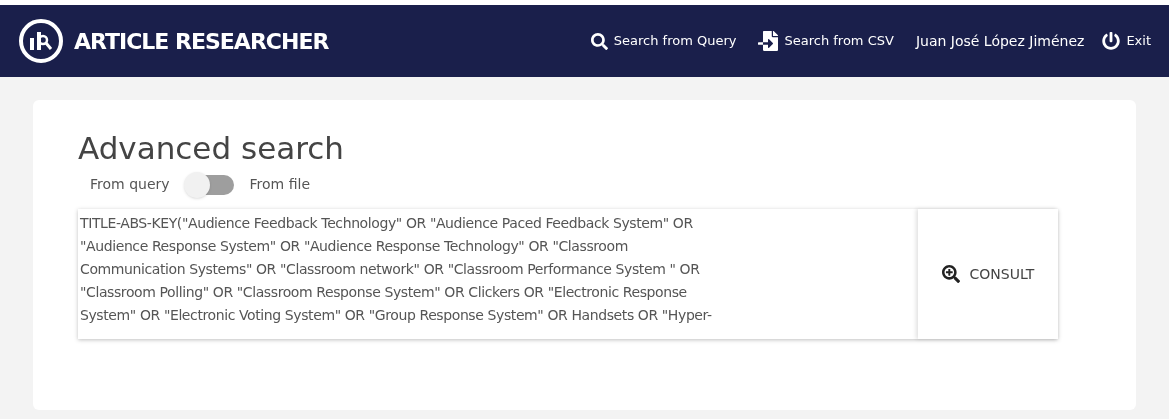 This screenshot has width=1169, height=419. I want to click on nav-link: Search from CSV, so click(826, 41).